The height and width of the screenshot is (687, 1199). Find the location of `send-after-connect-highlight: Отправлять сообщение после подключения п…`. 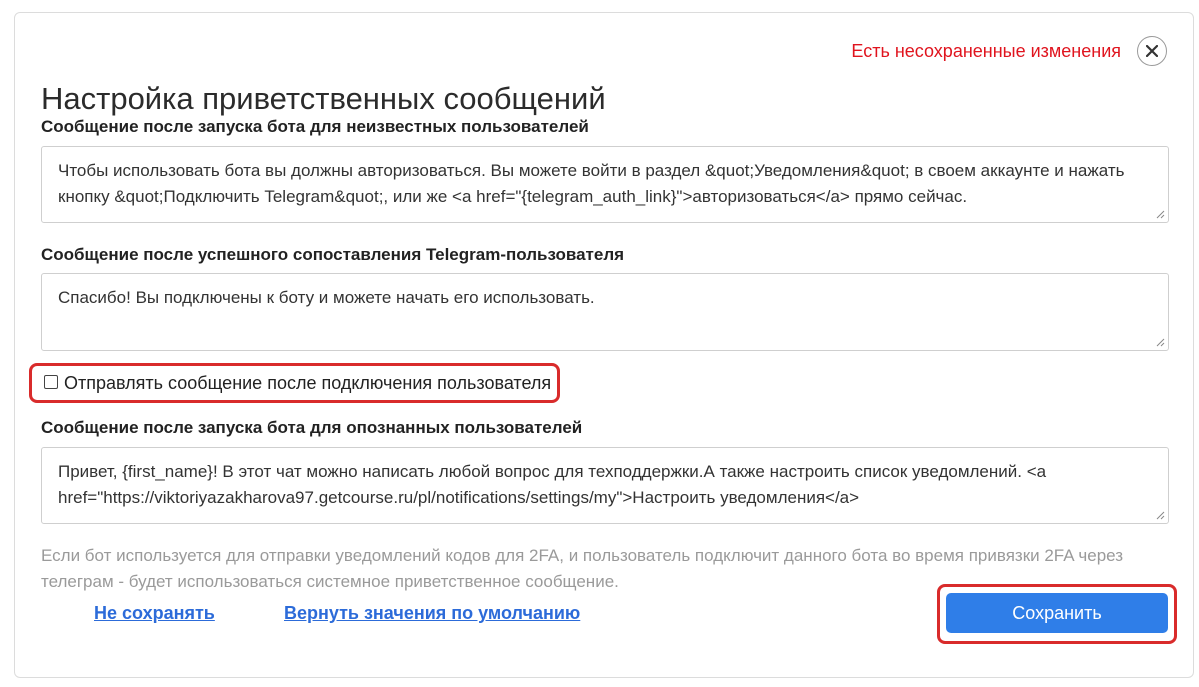

send-after-connect-highlight: Отправлять сообщение после подключения п… is located at coordinates (294, 383).